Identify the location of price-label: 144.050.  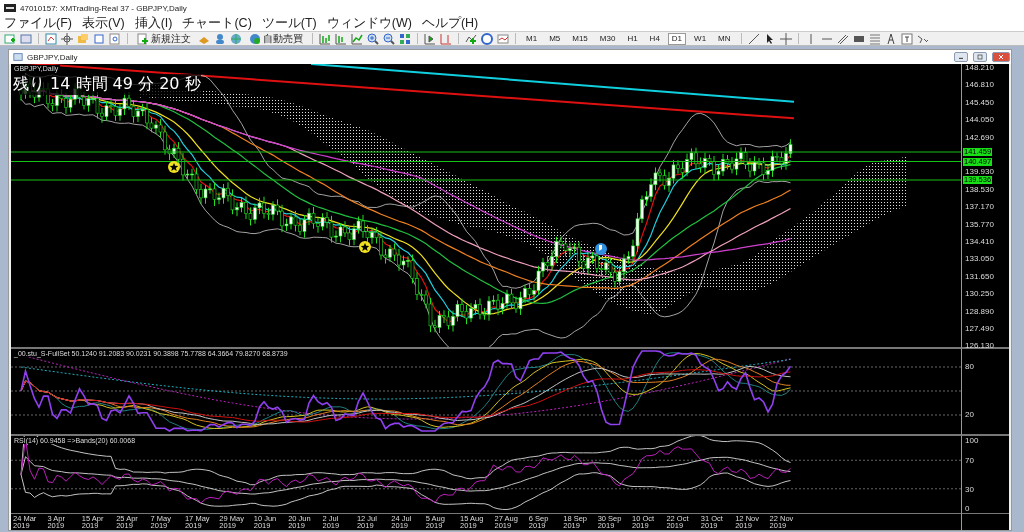
(979, 120).